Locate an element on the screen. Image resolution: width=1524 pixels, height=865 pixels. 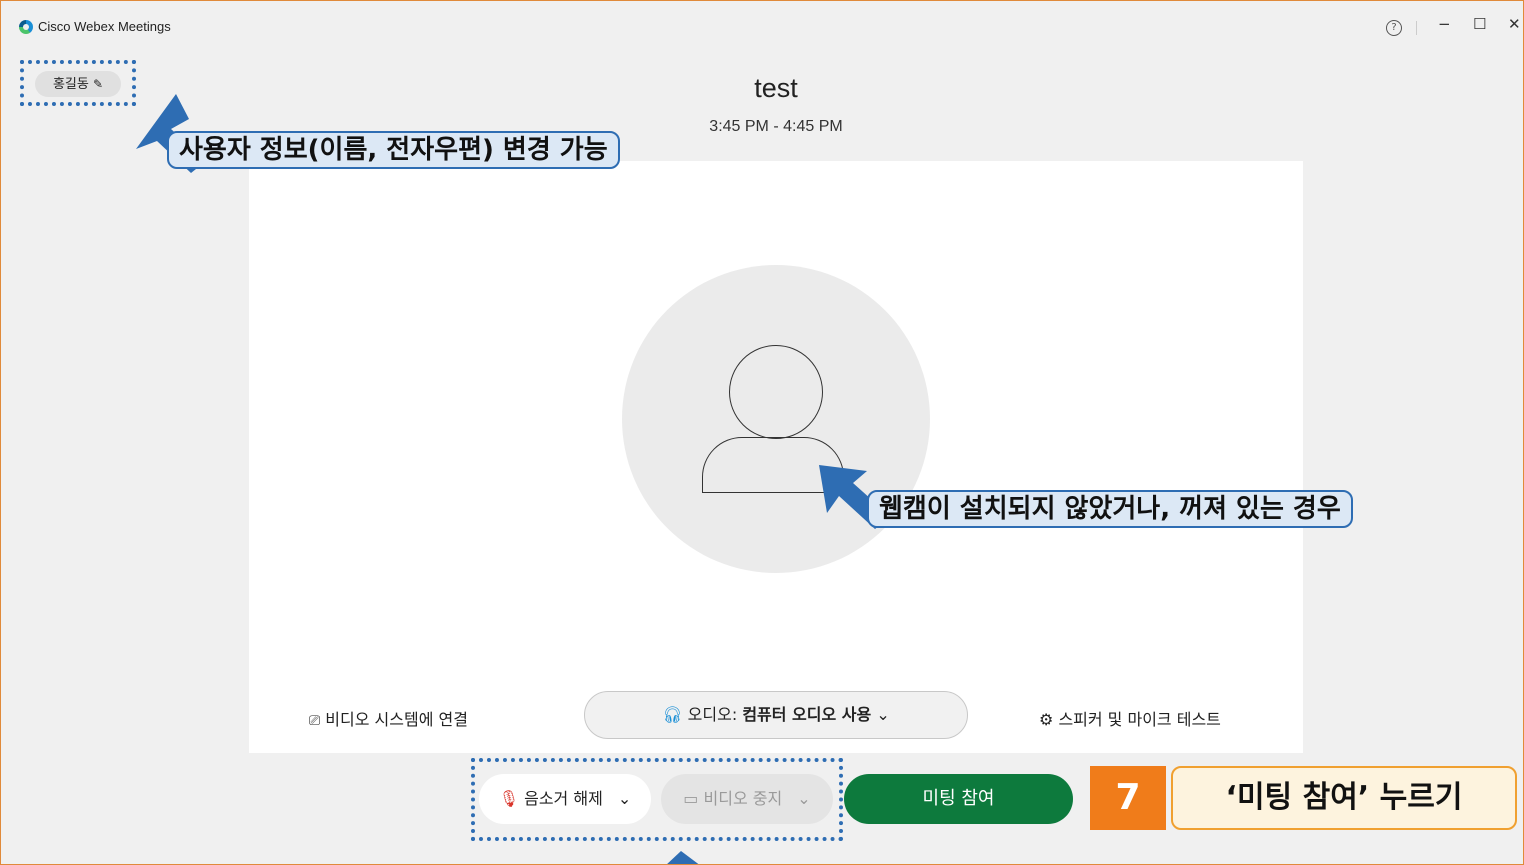
webcam-callout: 웹캠이 설치되지 않았거나, 꺼져 있는 경우 is located at coordinates (1110, 509).